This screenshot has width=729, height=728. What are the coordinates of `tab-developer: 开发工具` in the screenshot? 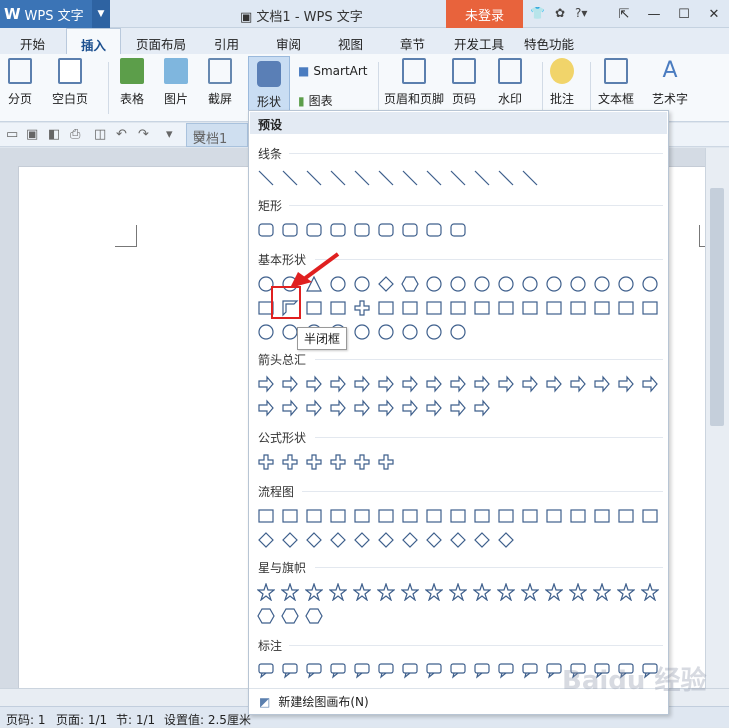 It's located at (479, 43).